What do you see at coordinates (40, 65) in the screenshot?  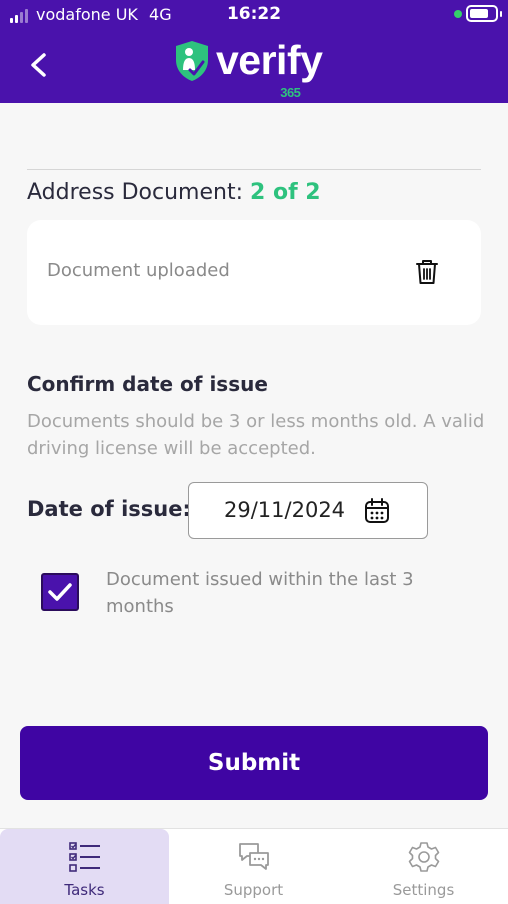 I see `back-icon` at bounding box center [40, 65].